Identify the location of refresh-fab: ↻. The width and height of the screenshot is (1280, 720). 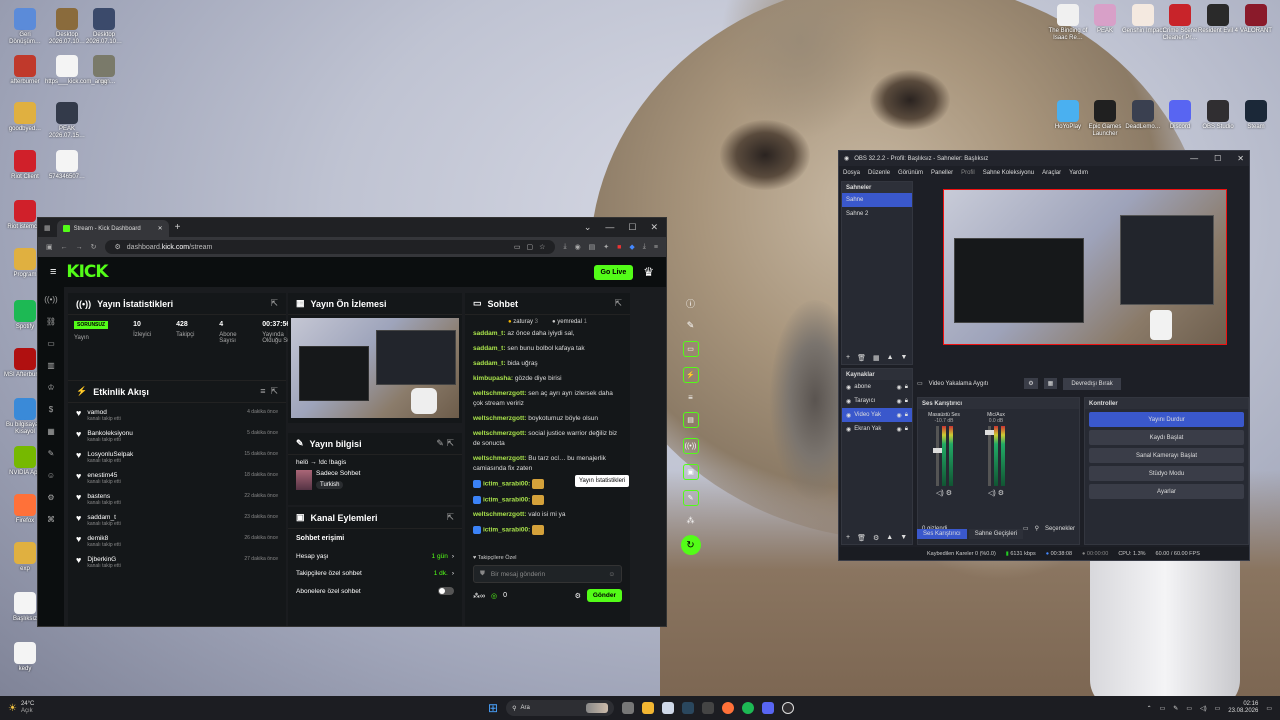
(690, 545).